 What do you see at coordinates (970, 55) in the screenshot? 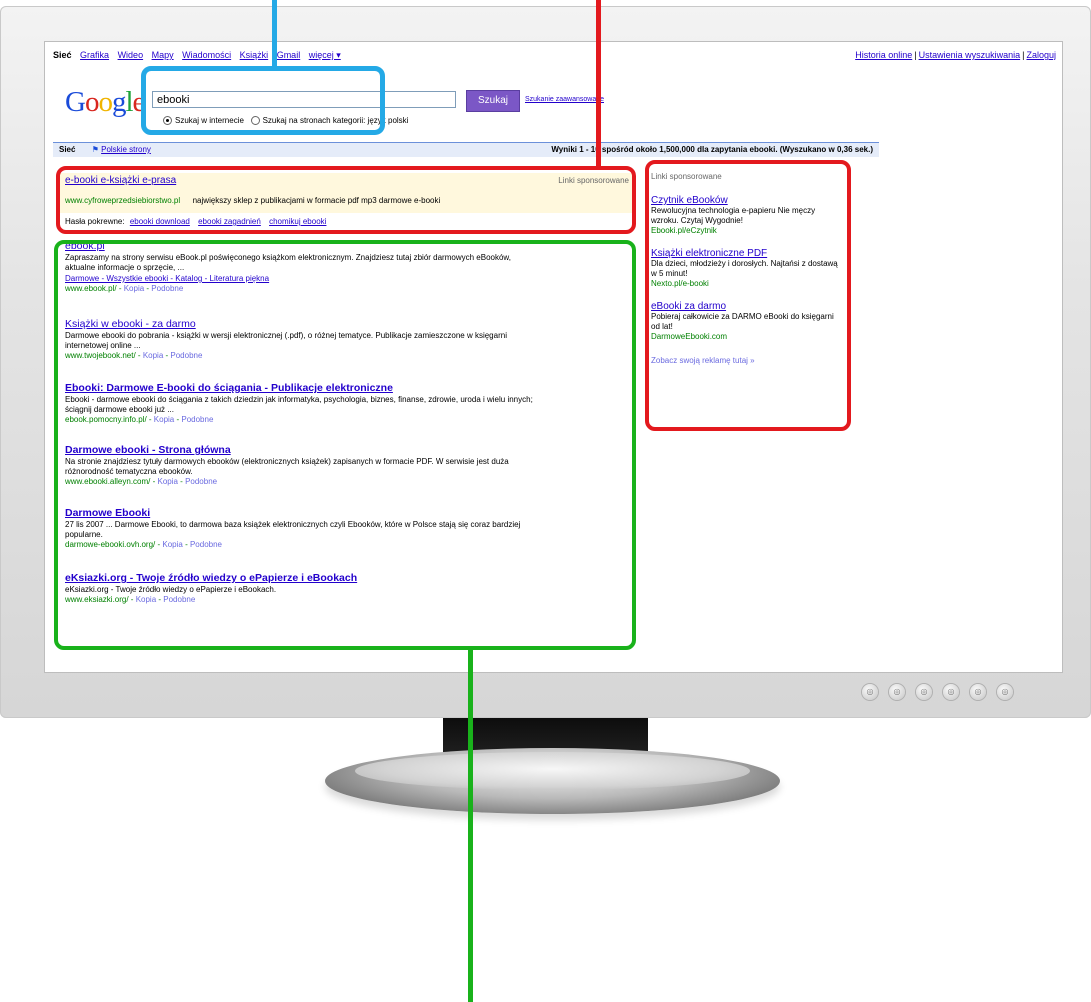
I see `settings-link: Ustawienia wyszukiwania` at bounding box center [970, 55].